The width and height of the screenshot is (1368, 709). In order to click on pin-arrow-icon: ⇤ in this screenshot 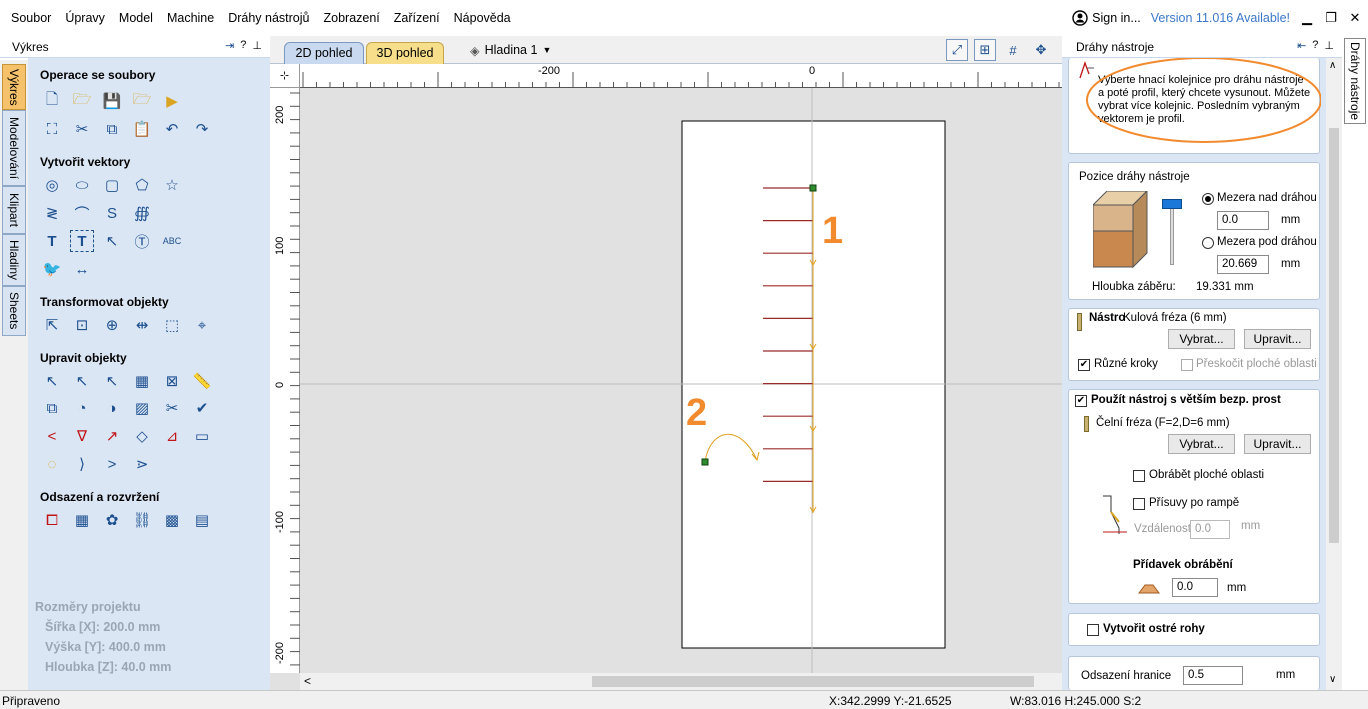, I will do `click(1301, 45)`.